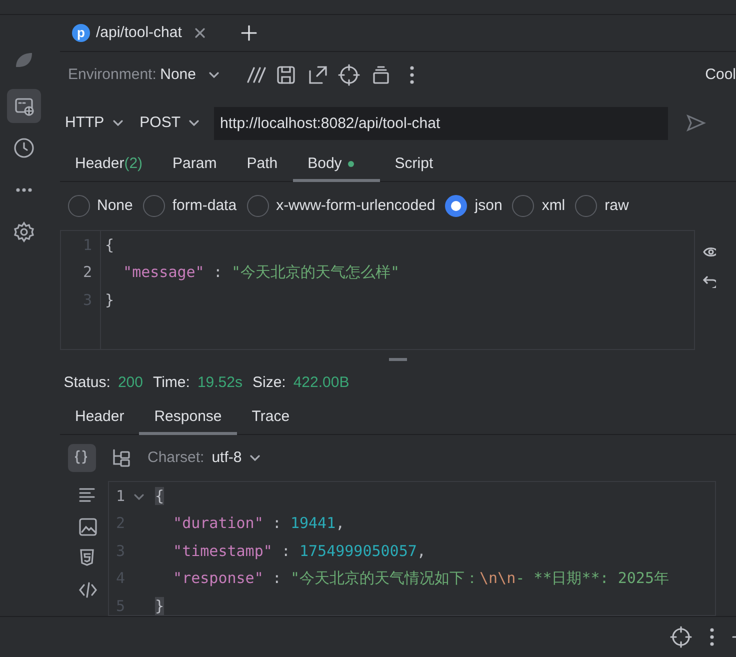 This screenshot has width=736, height=657. I want to click on code-line: "timestamp" : 1754999050057,, so click(299, 551).